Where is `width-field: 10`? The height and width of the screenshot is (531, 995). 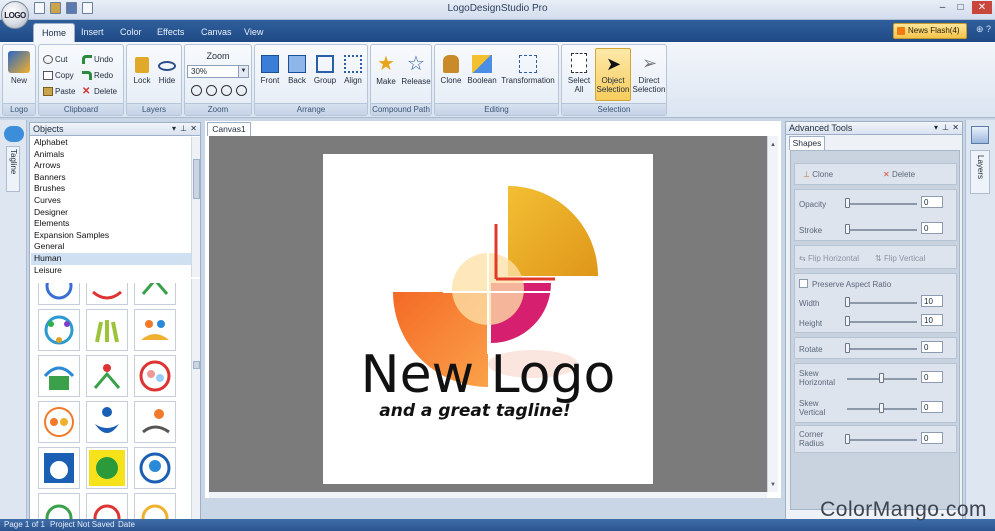
width-field: 10 is located at coordinates (932, 301).